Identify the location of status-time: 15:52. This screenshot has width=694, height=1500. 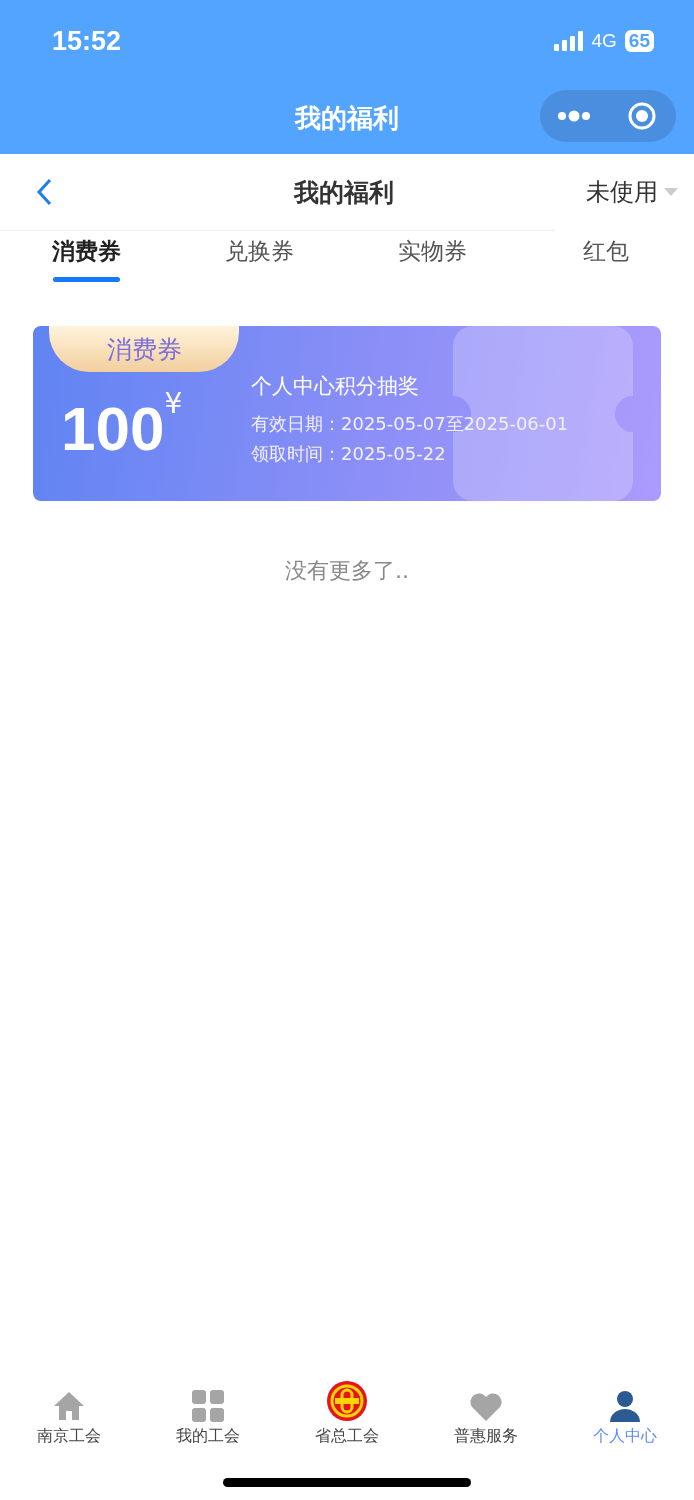
(87, 41).